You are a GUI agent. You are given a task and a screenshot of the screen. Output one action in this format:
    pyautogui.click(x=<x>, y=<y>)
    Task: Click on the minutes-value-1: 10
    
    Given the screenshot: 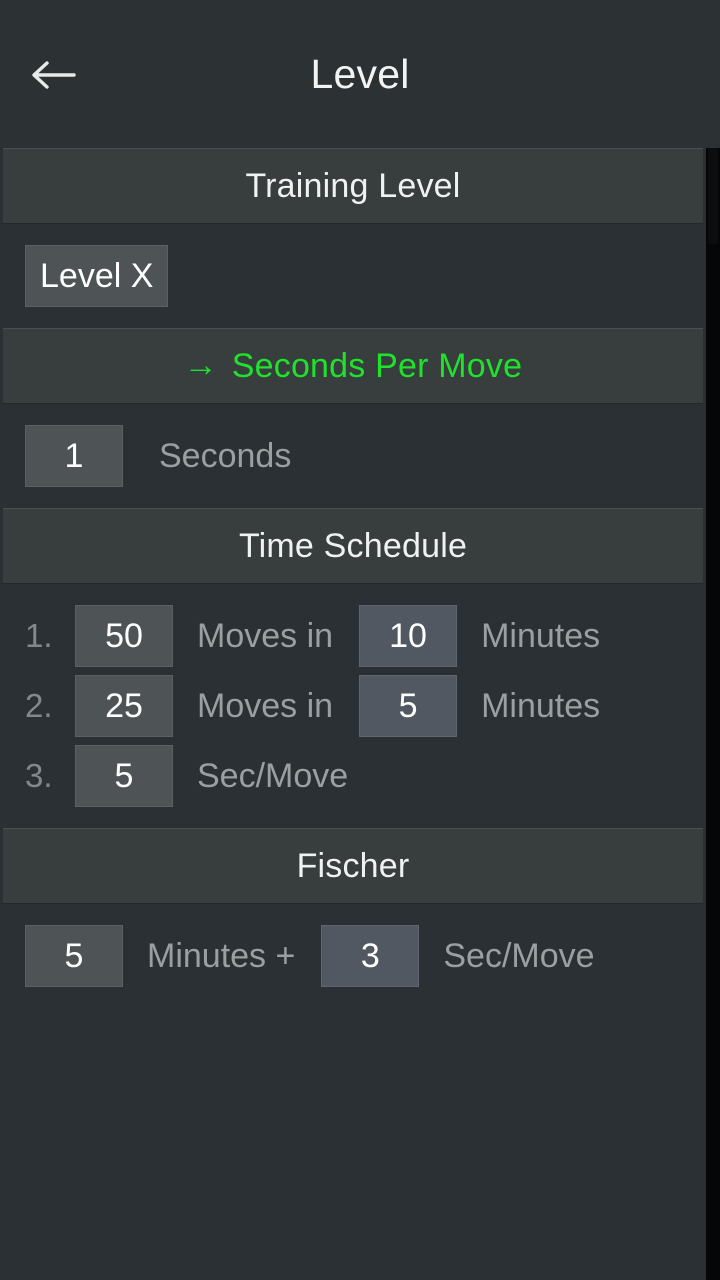 What is the action you would take?
    pyautogui.click(x=408, y=636)
    